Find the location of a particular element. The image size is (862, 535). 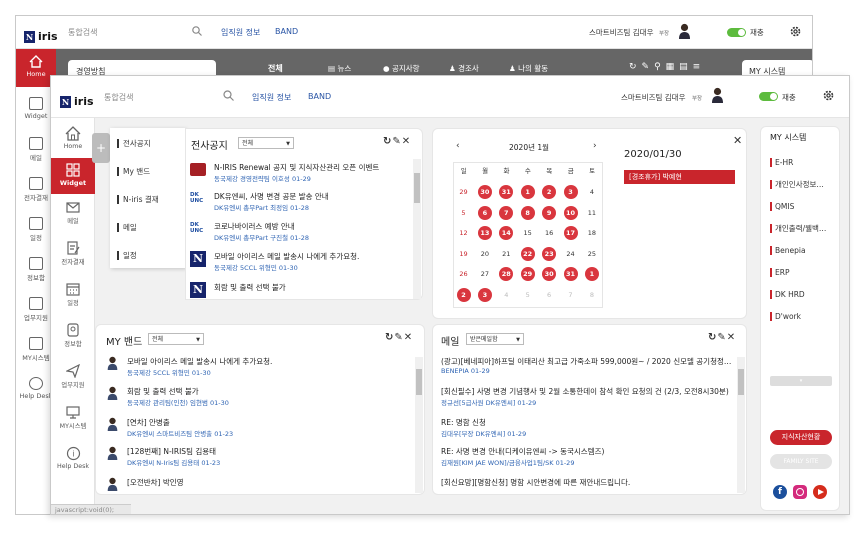

back-logo: Niris is located at coordinates (41, 34).